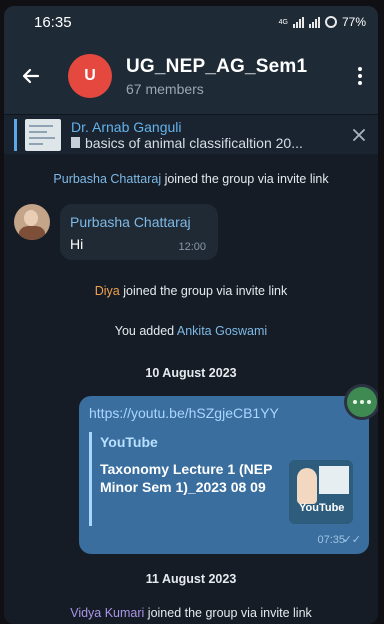 This screenshot has height=624, width=384. I want to click on pinned-indicator, so click(15, 134).